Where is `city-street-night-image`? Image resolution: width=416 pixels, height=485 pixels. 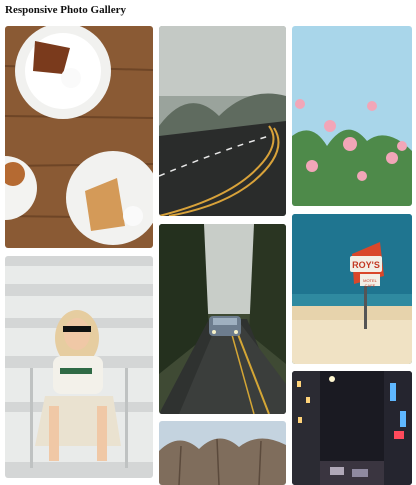
city-street-night-image is located at coordinates (352, 428).